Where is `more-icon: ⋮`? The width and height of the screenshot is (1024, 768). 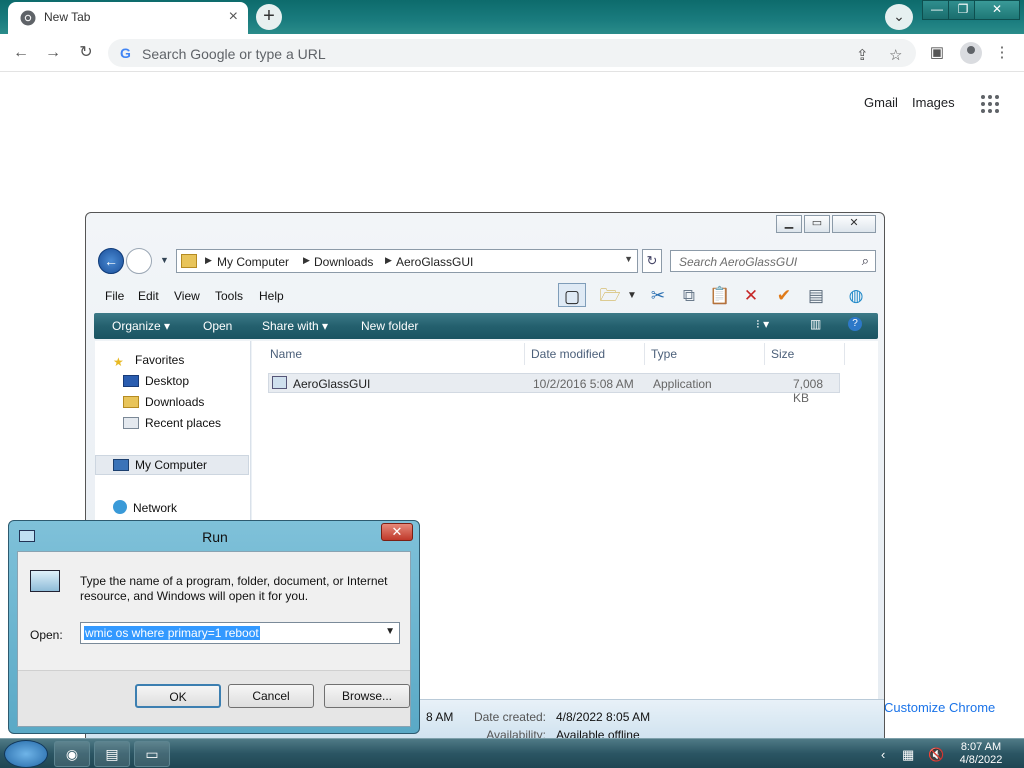
more-icon: ⋮ is located at coordinates (1002, 53).